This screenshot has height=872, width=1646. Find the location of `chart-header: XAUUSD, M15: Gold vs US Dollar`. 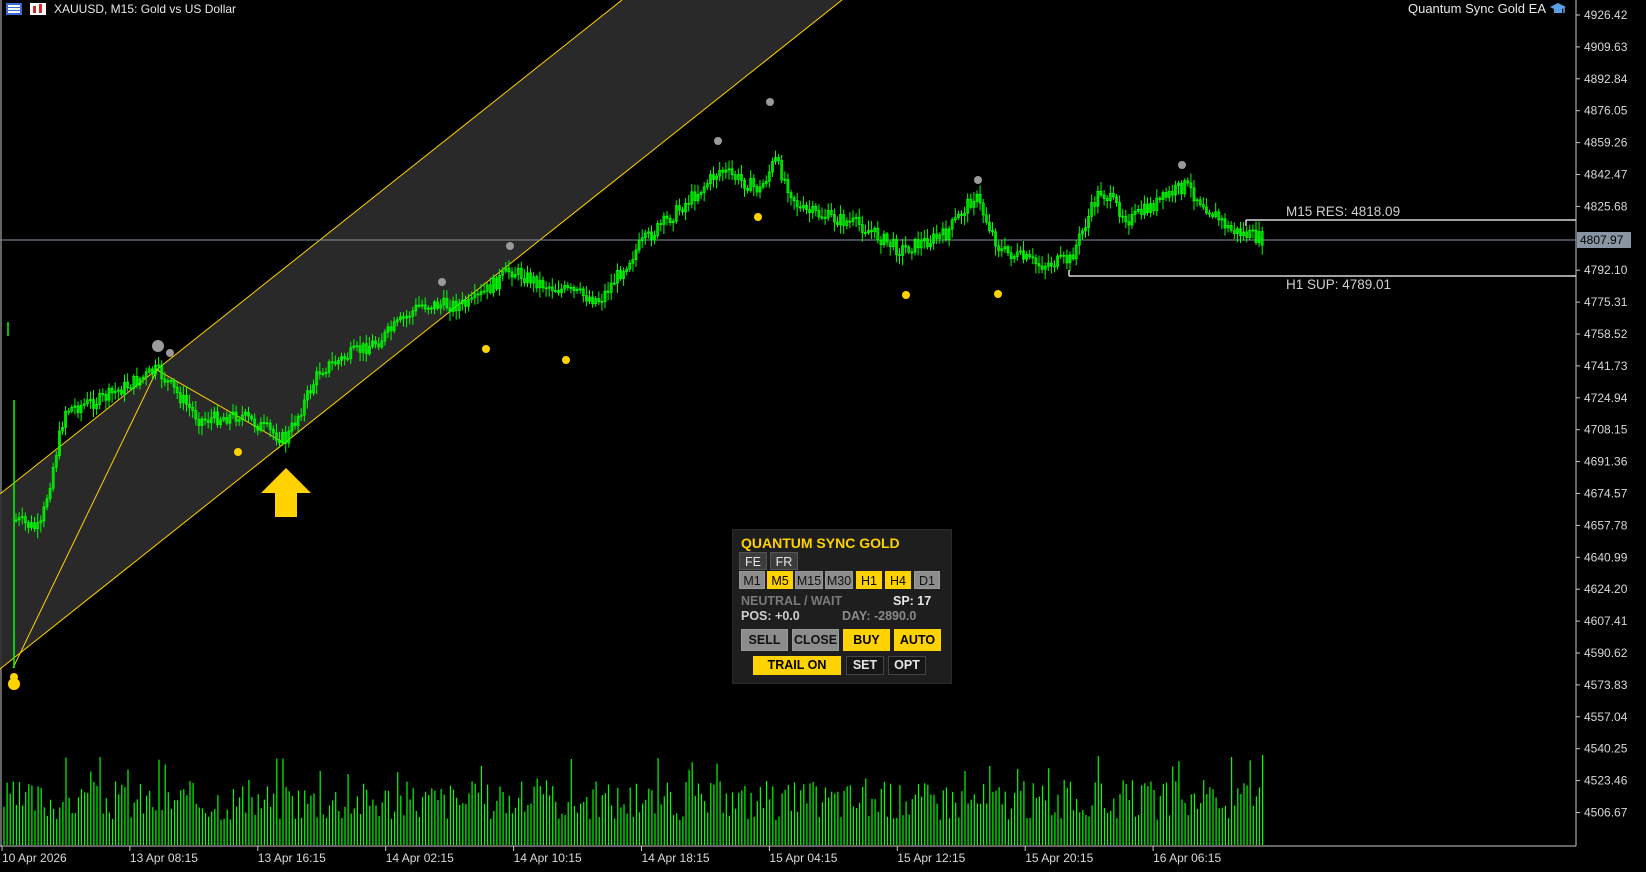

chart-header: XAUUSD, M15: Gold vs US Dollar is located at coordinates (118, 9).